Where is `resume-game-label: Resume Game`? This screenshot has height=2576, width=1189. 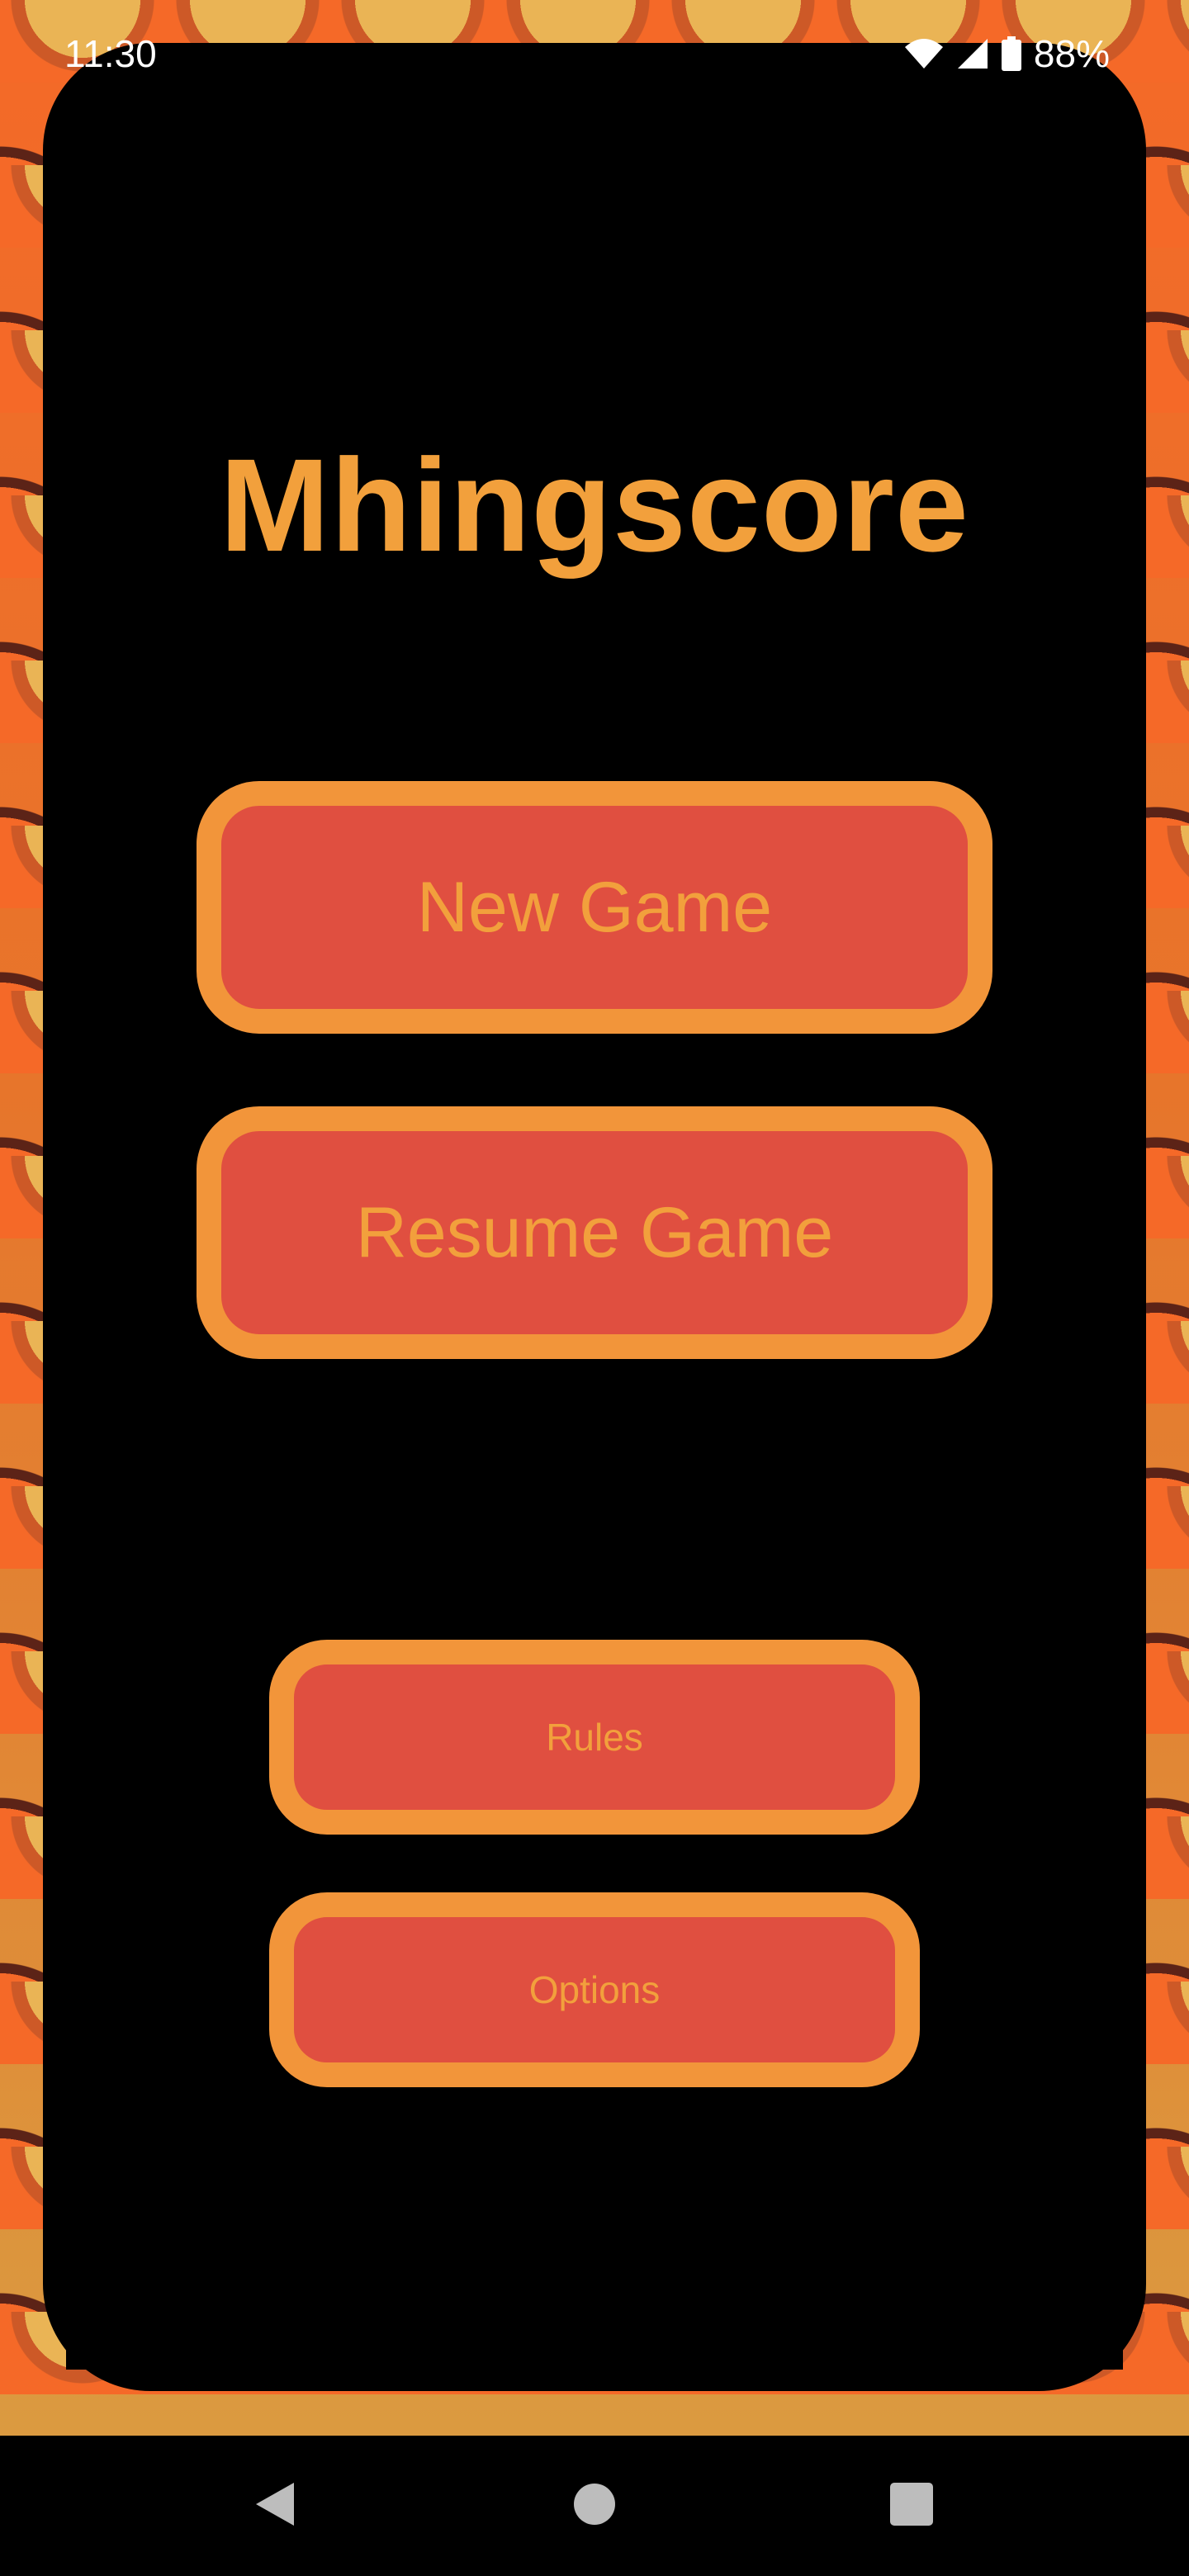
resume-game-label: Resume Game is located at coordinates (594, 1232).